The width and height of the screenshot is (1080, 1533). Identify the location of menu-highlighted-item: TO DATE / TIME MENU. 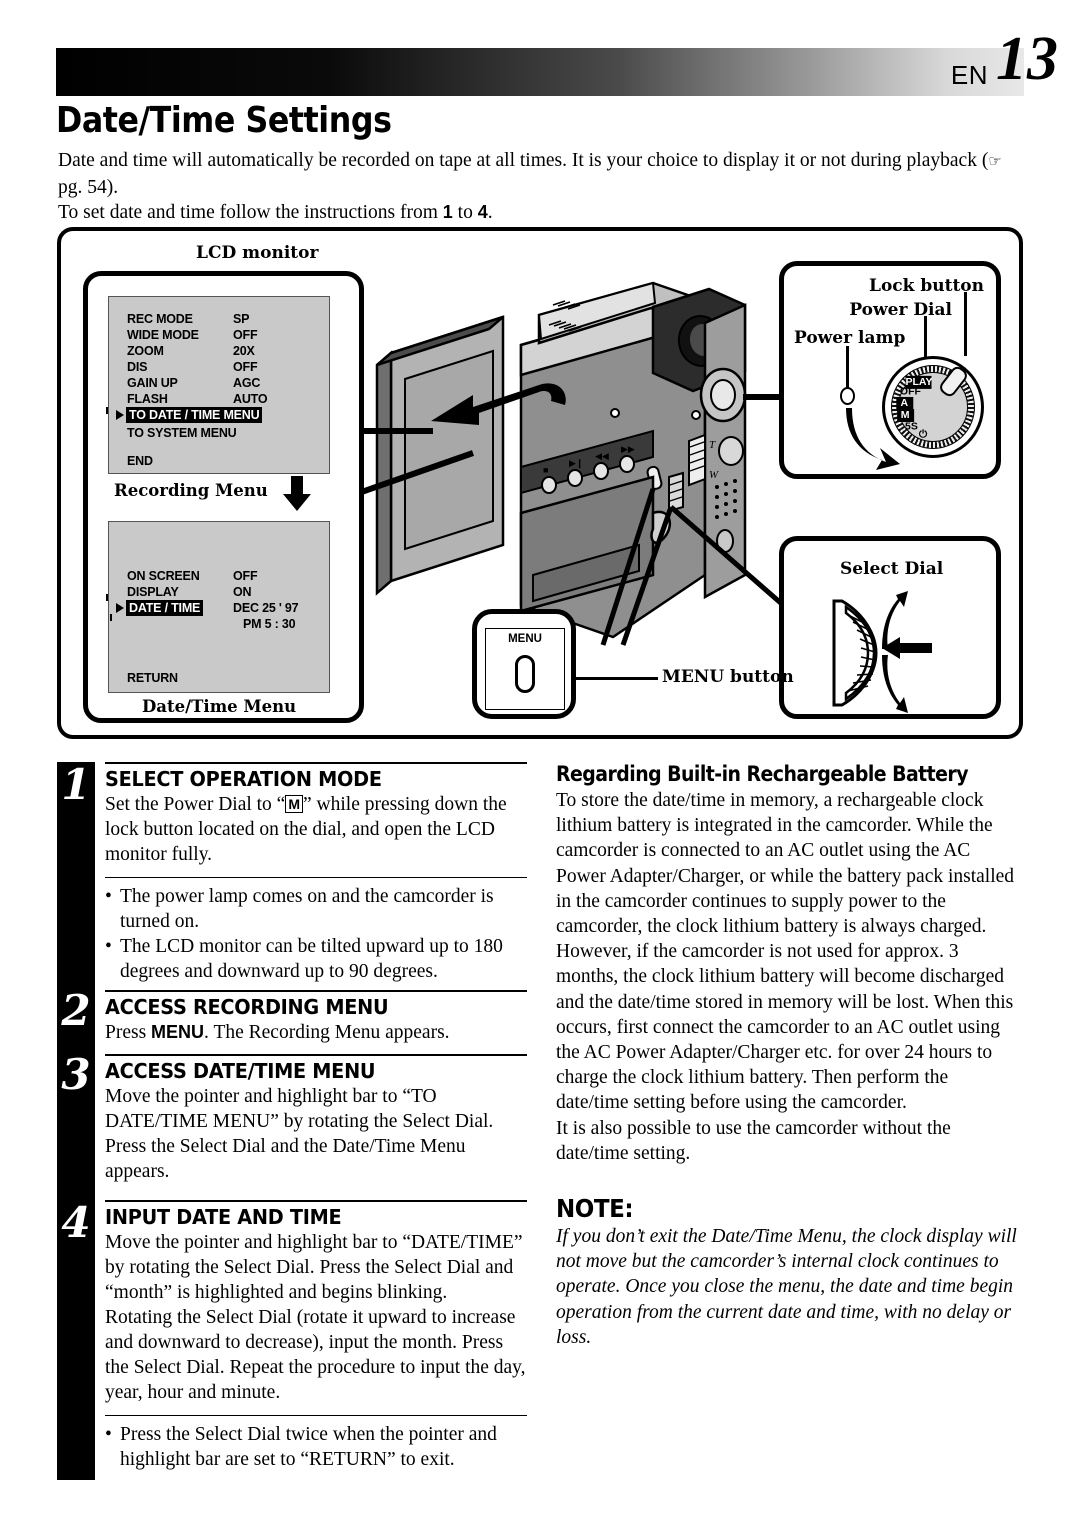
(194, 415).